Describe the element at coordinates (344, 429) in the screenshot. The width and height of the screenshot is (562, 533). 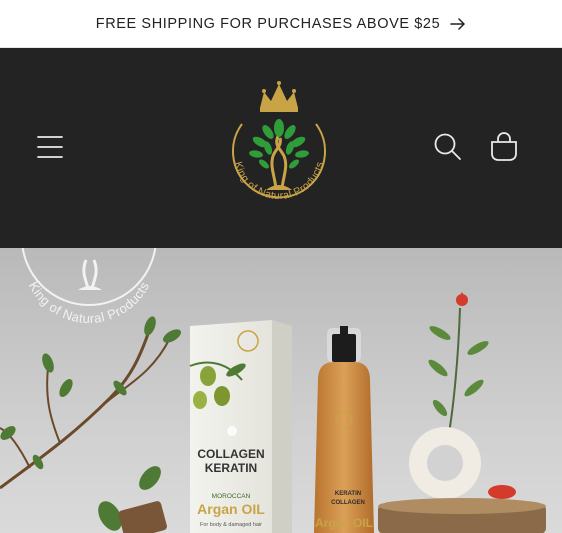
I see `argan-oil-bottle: KERATIN COLLAGEN Argan OIL` at that location.